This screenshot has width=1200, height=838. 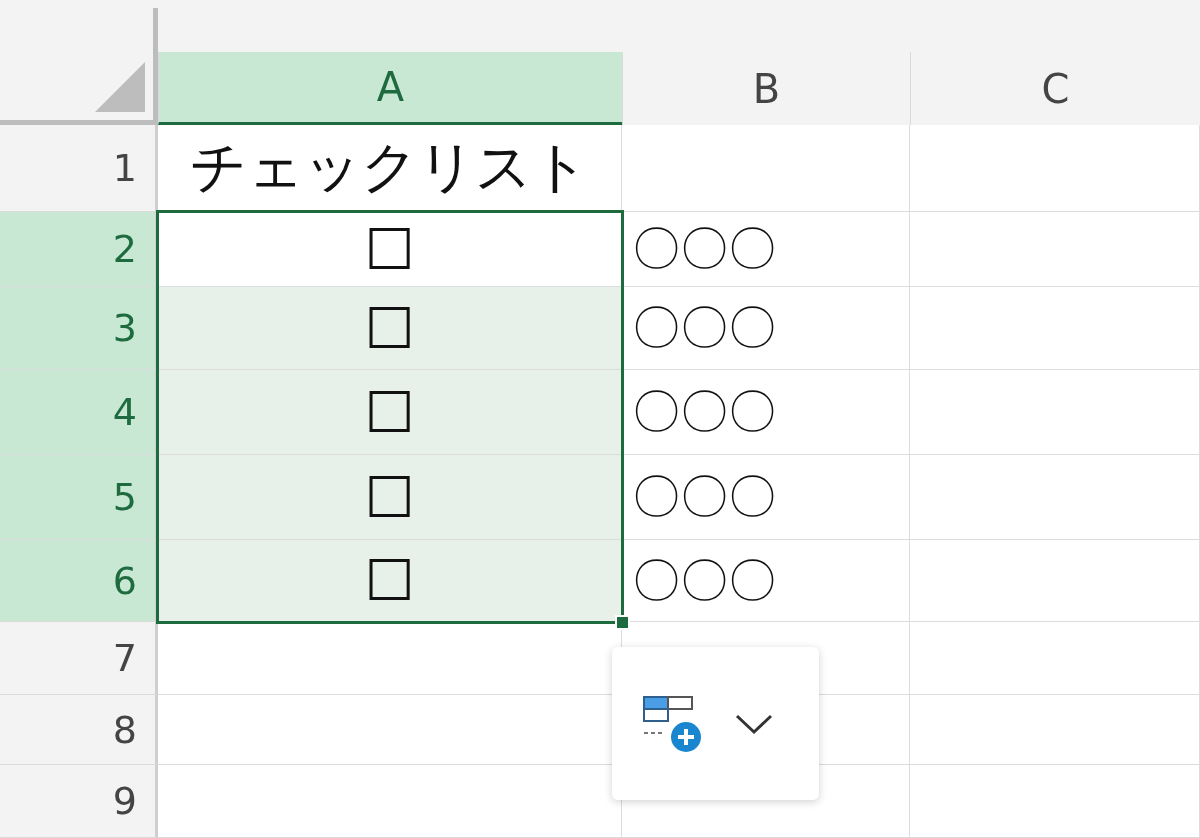 What do you see at coordinates (79, 168) in the screenshot?
I see `row-header: 1` at bounding box center [79, 168].